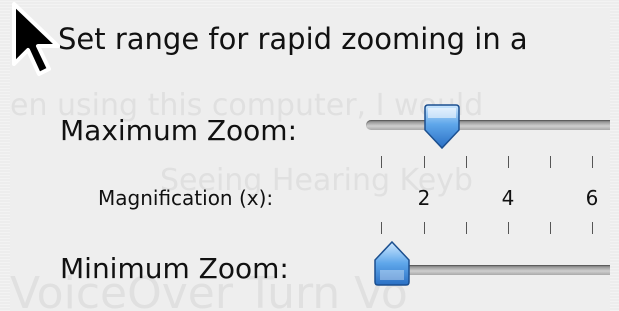 The image size is (619, 311). I want to click on minimum-zoom-label: Minimum Zoom:, so click(174, 268).